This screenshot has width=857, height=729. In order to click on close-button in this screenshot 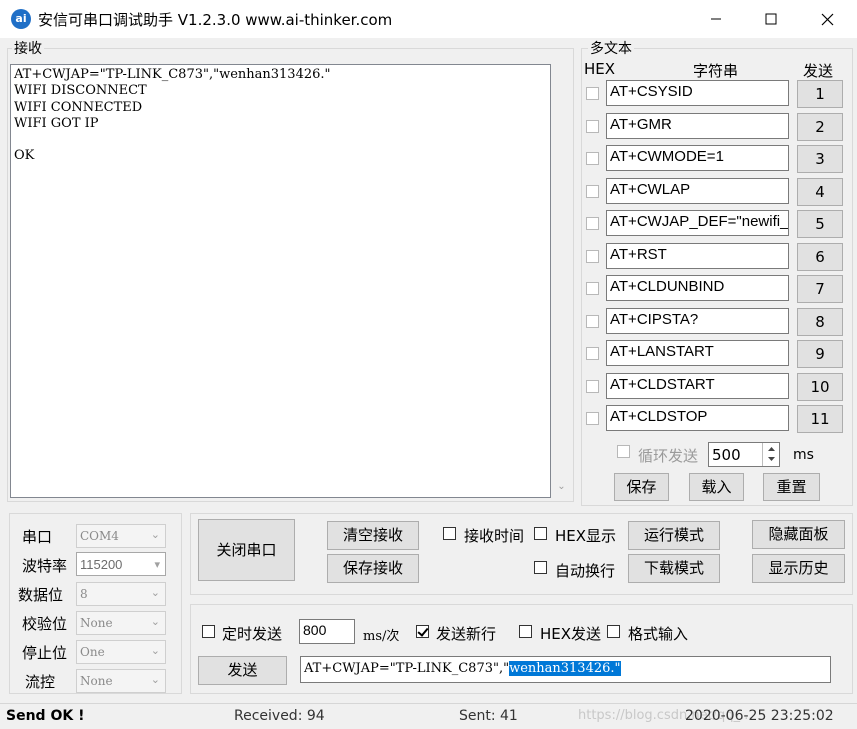, I will do `click(827, 19)`.